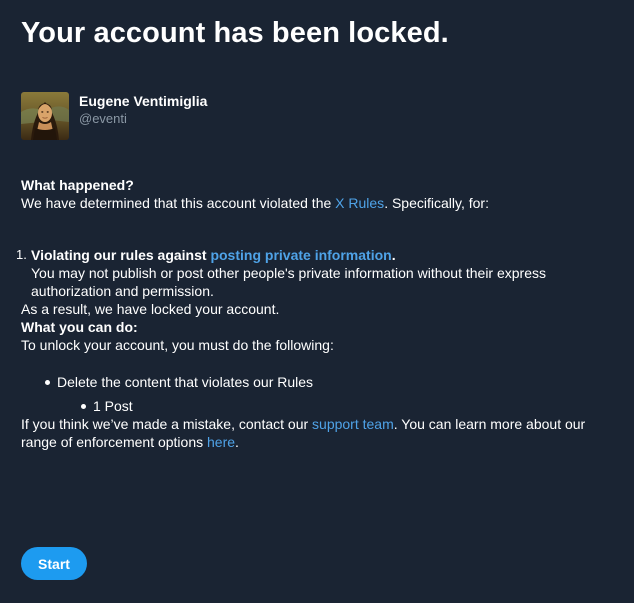 Image resolution: width=634 pixels, height=603 pixels. I want to click on avatar, so click(45, 116).